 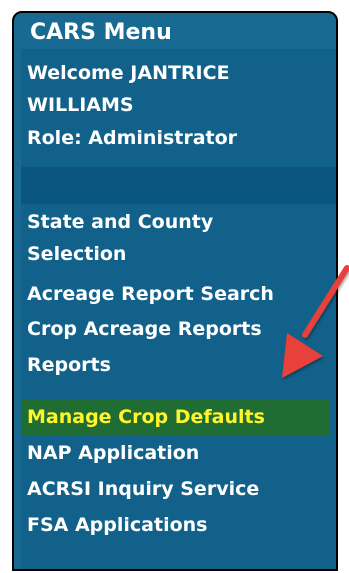 I want to click on menu-divider, so click(x=178, y=185).